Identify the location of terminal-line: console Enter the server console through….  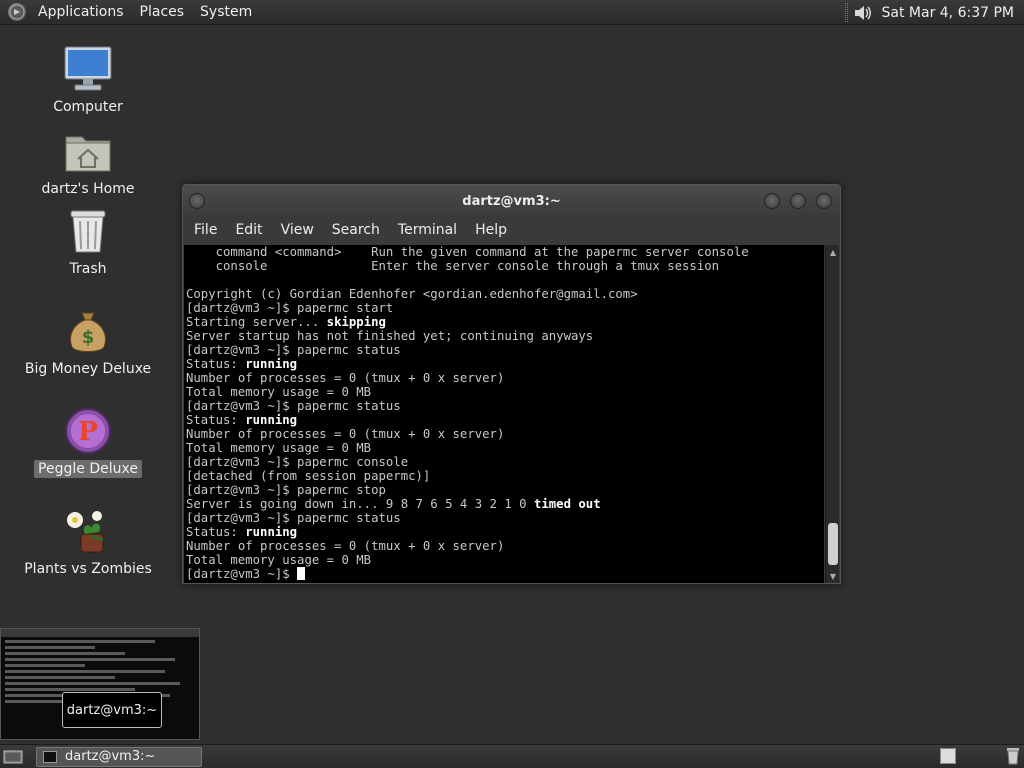
(505, 266).